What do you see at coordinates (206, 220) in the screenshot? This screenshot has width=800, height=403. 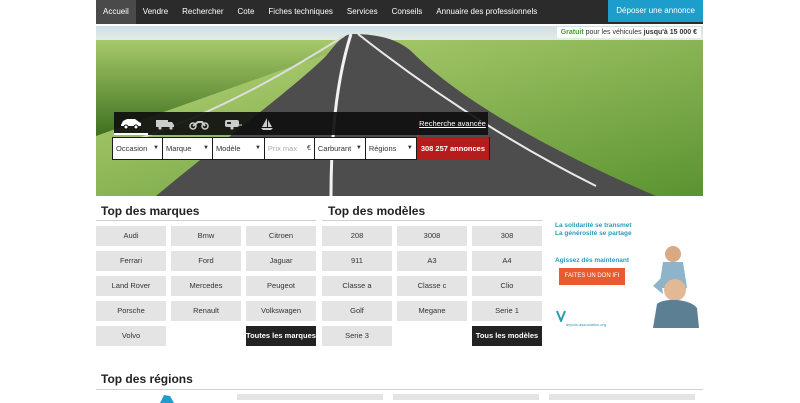 I see `brands-divider` at bounding box center [206, 220].